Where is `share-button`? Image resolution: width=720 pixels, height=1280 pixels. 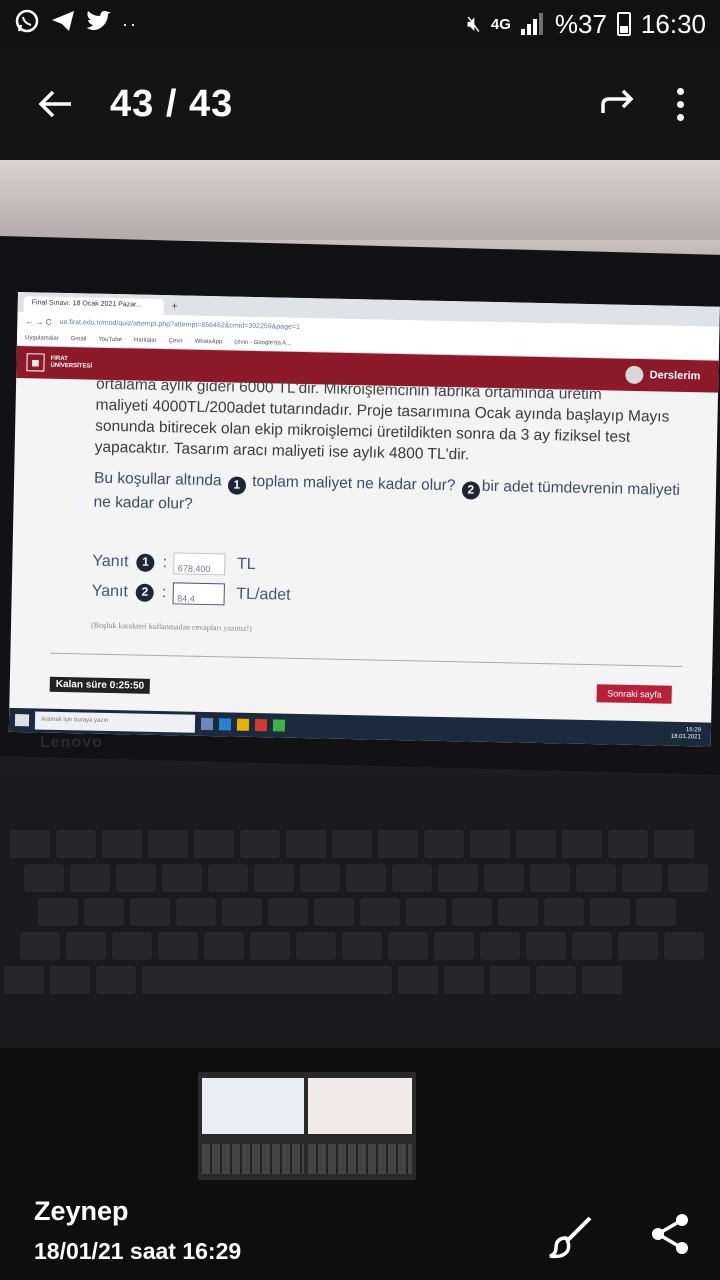
share-button is located at coordinates (670, 1234).